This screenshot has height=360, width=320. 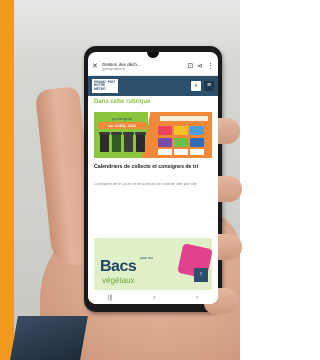 What do you see at coordinates (210, 66) in the screenshot?
I see `more-vert-icon: ⋮` at bounding box center [210, 66].